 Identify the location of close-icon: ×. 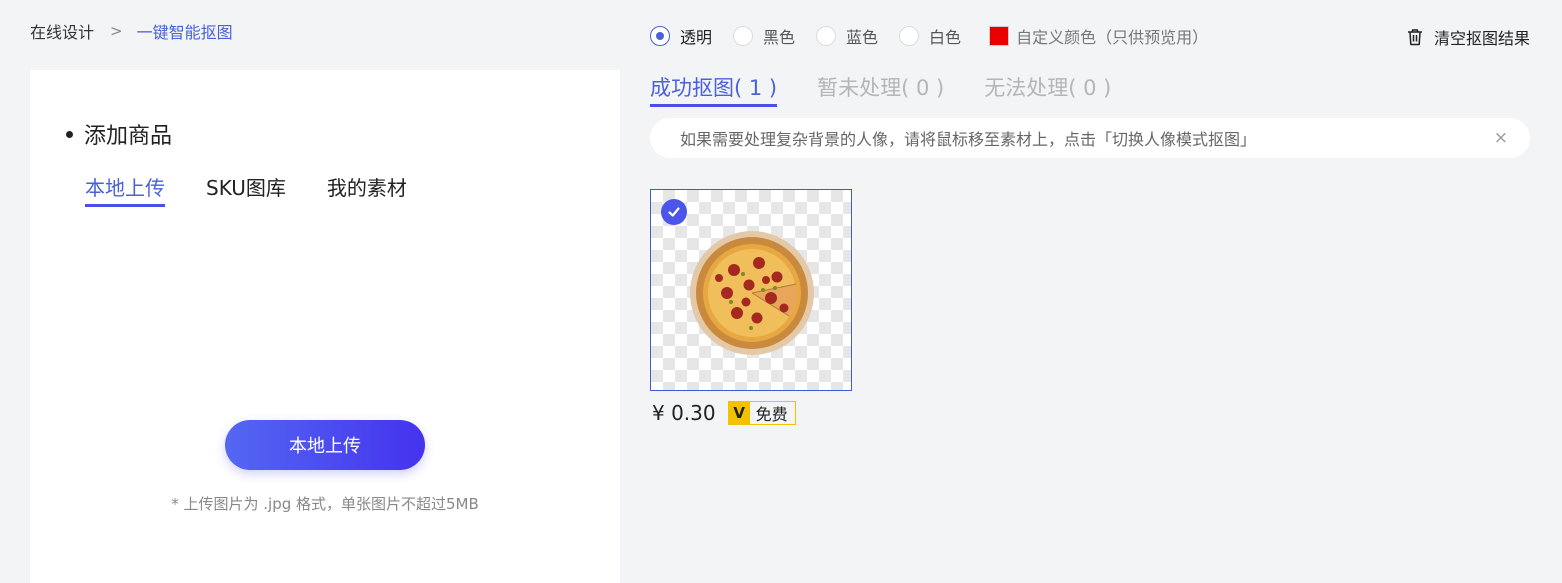
(1501, 138).